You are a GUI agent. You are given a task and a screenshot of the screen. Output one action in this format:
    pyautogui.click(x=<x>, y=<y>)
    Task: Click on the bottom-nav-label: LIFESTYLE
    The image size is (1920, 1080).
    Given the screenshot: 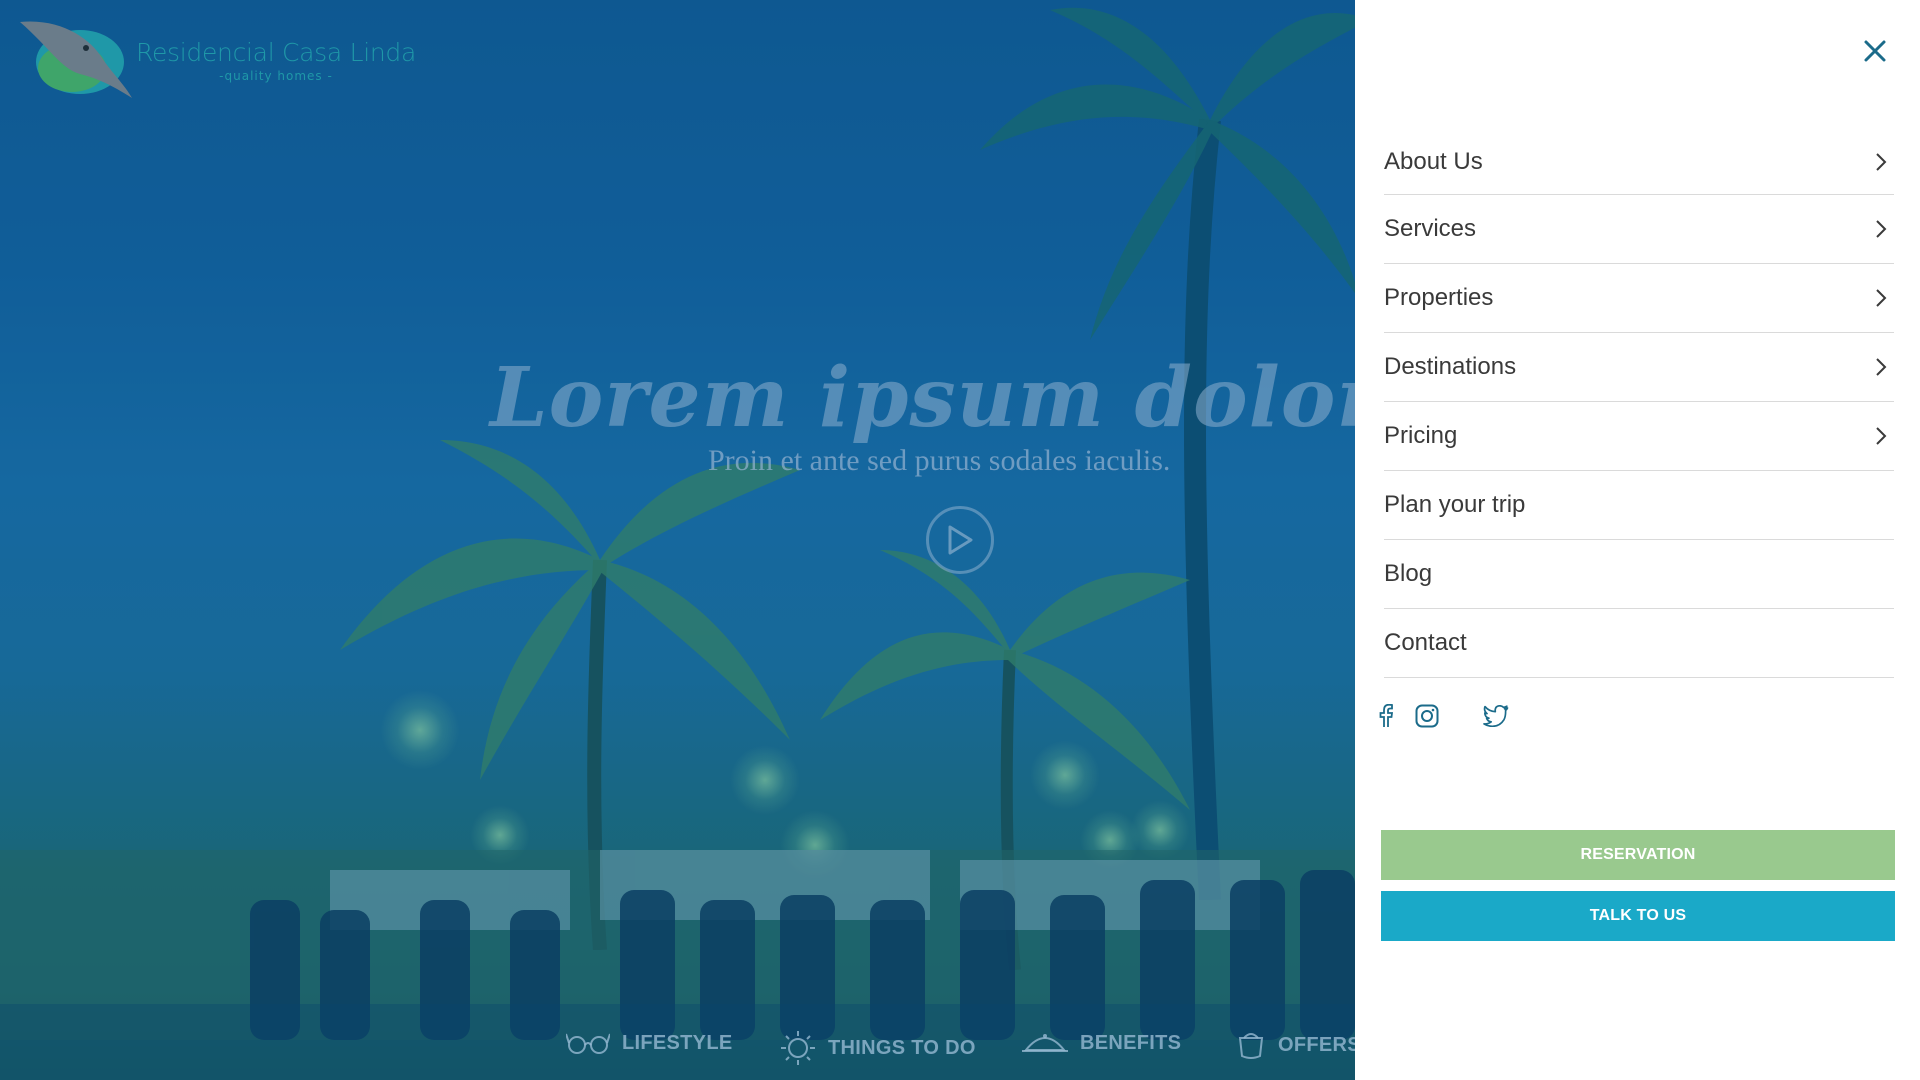 What is the action you would take?
    pyautogui.click(x=677, y=1042)
    